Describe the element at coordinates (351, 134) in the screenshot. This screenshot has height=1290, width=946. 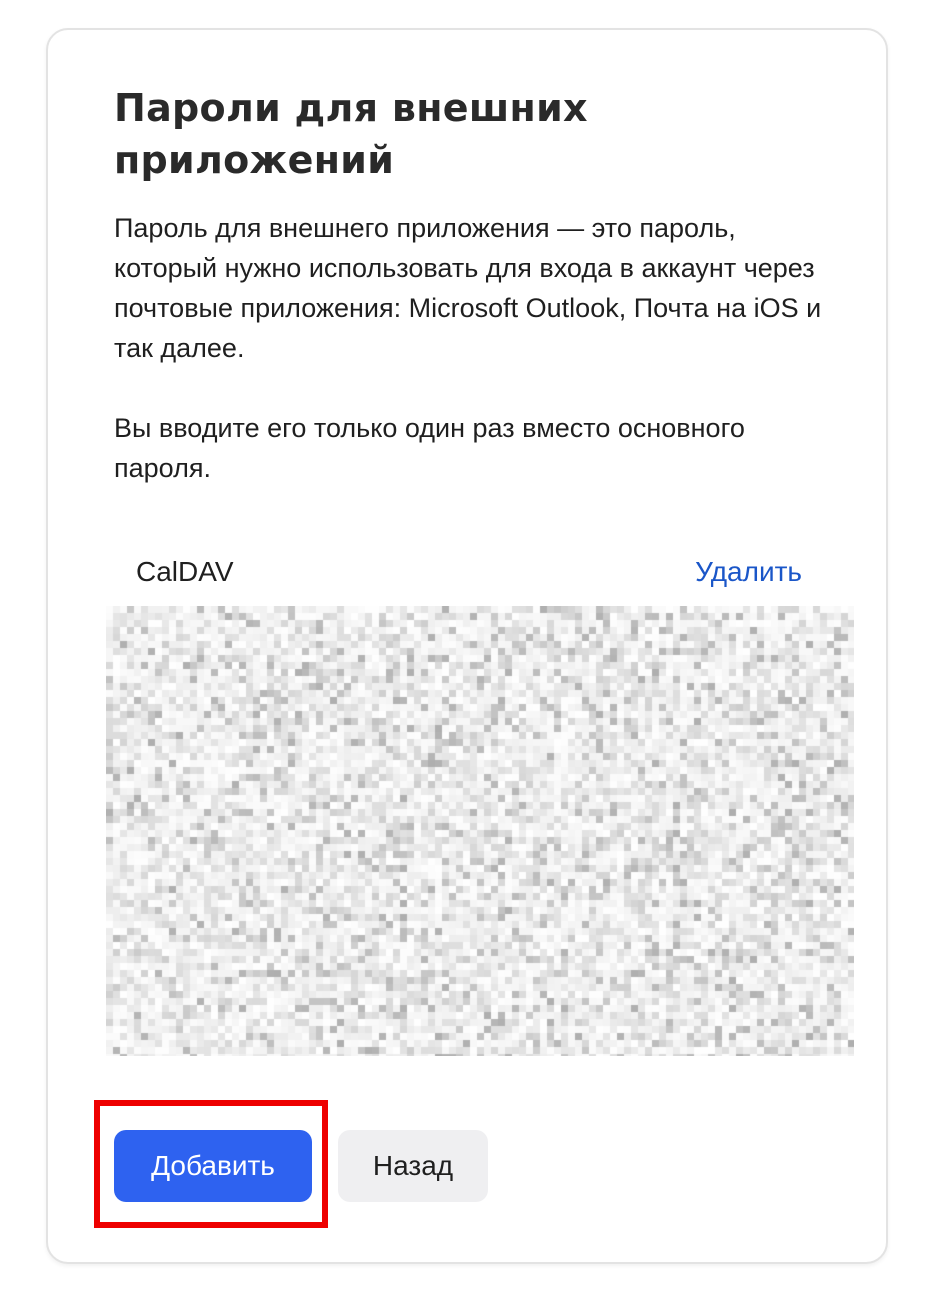
I see `page-title: Пароли для внешних приложений` at that location.